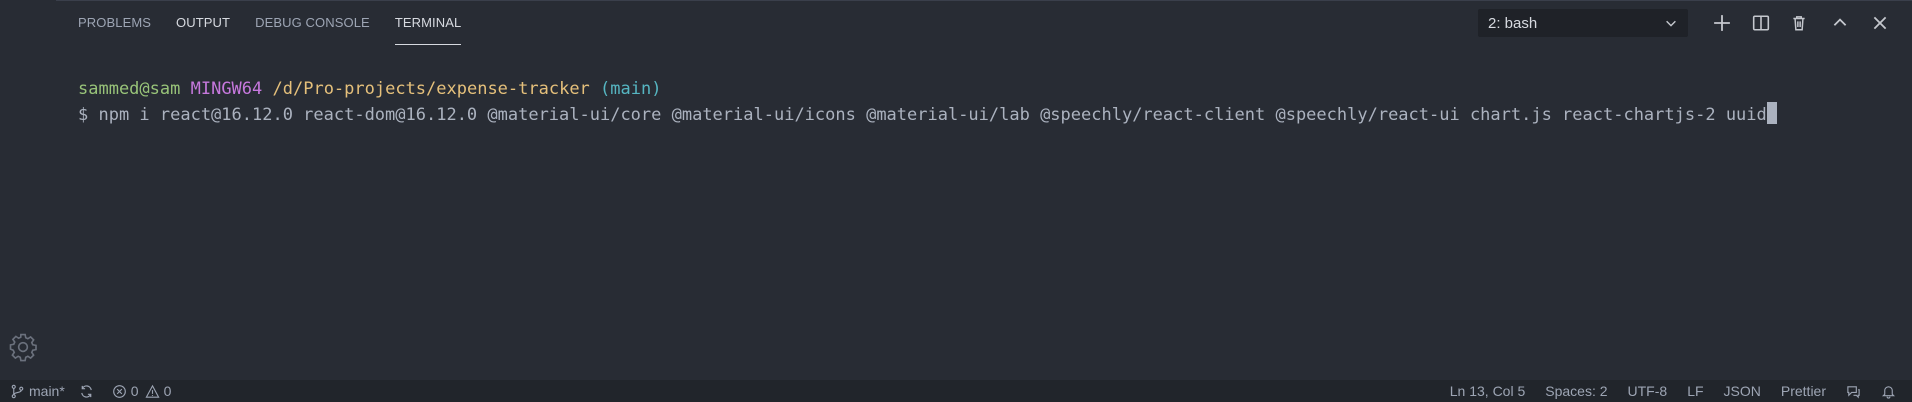  I want to click on prompt-system: MINGW64, so click(226, 89).